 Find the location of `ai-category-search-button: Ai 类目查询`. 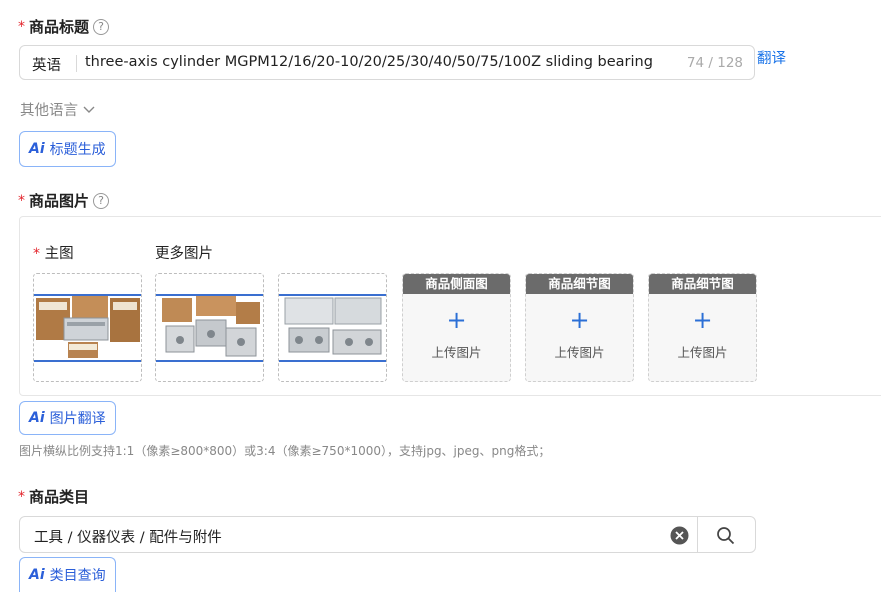

ai-category-search-button: Ai 类目查询 is located at coordinates (67, 574).